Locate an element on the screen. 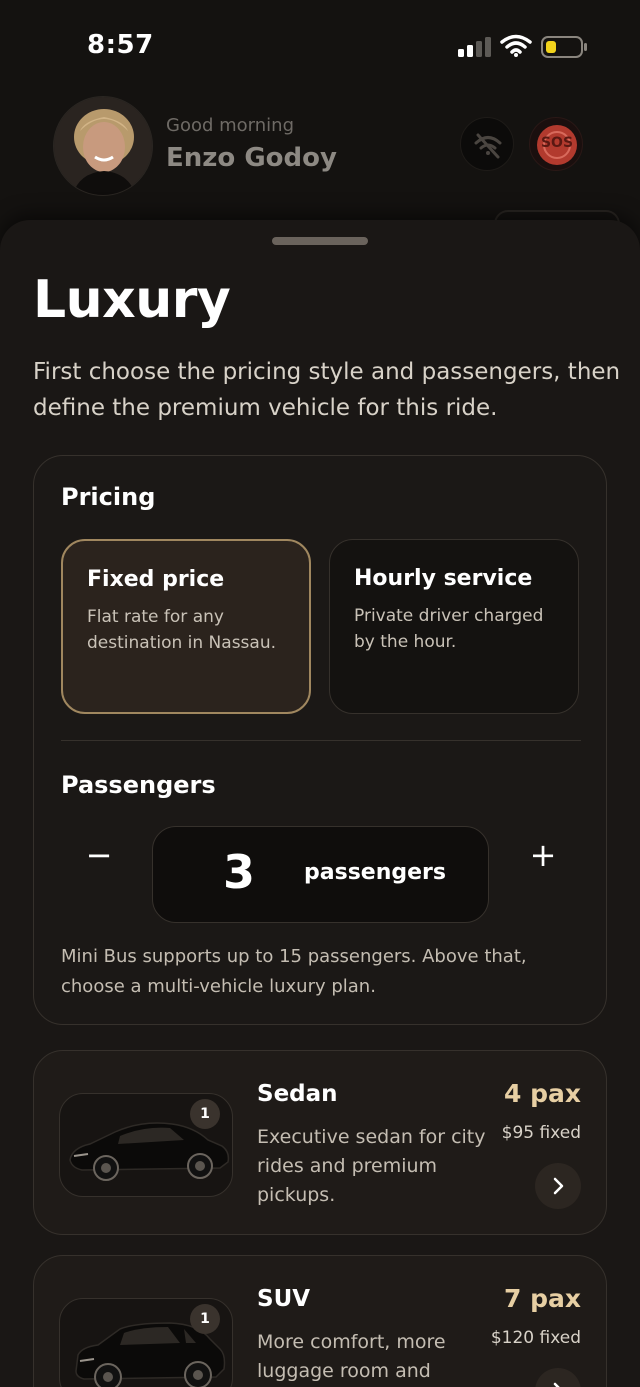 This screenshot has height=1387, width=640. vehicle-price: $120 fixed is located at coordinates (535, 1338).